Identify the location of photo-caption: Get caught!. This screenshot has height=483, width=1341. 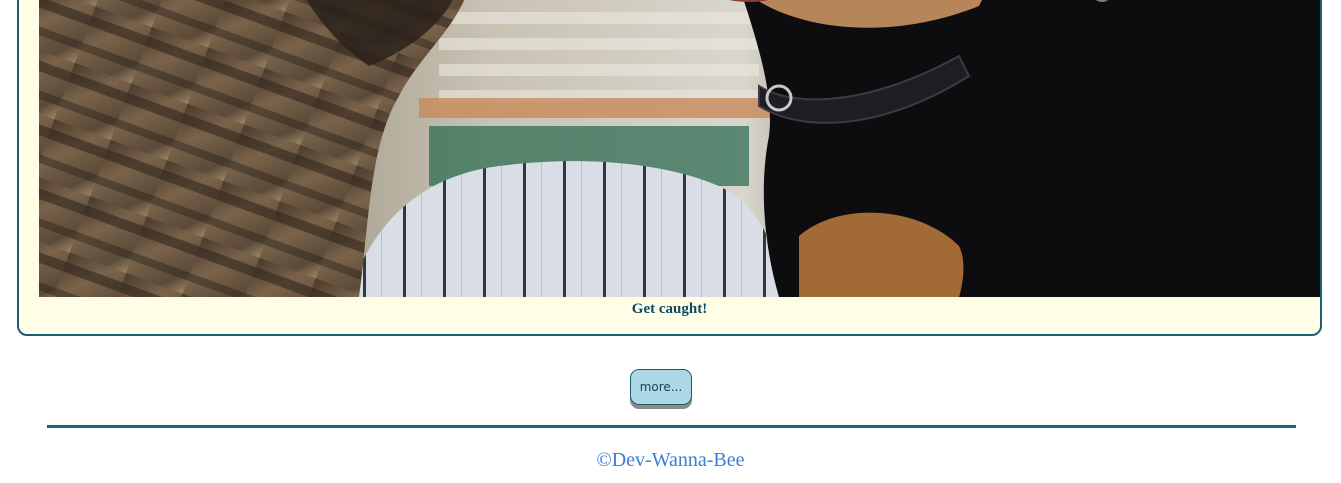
(669, 309).